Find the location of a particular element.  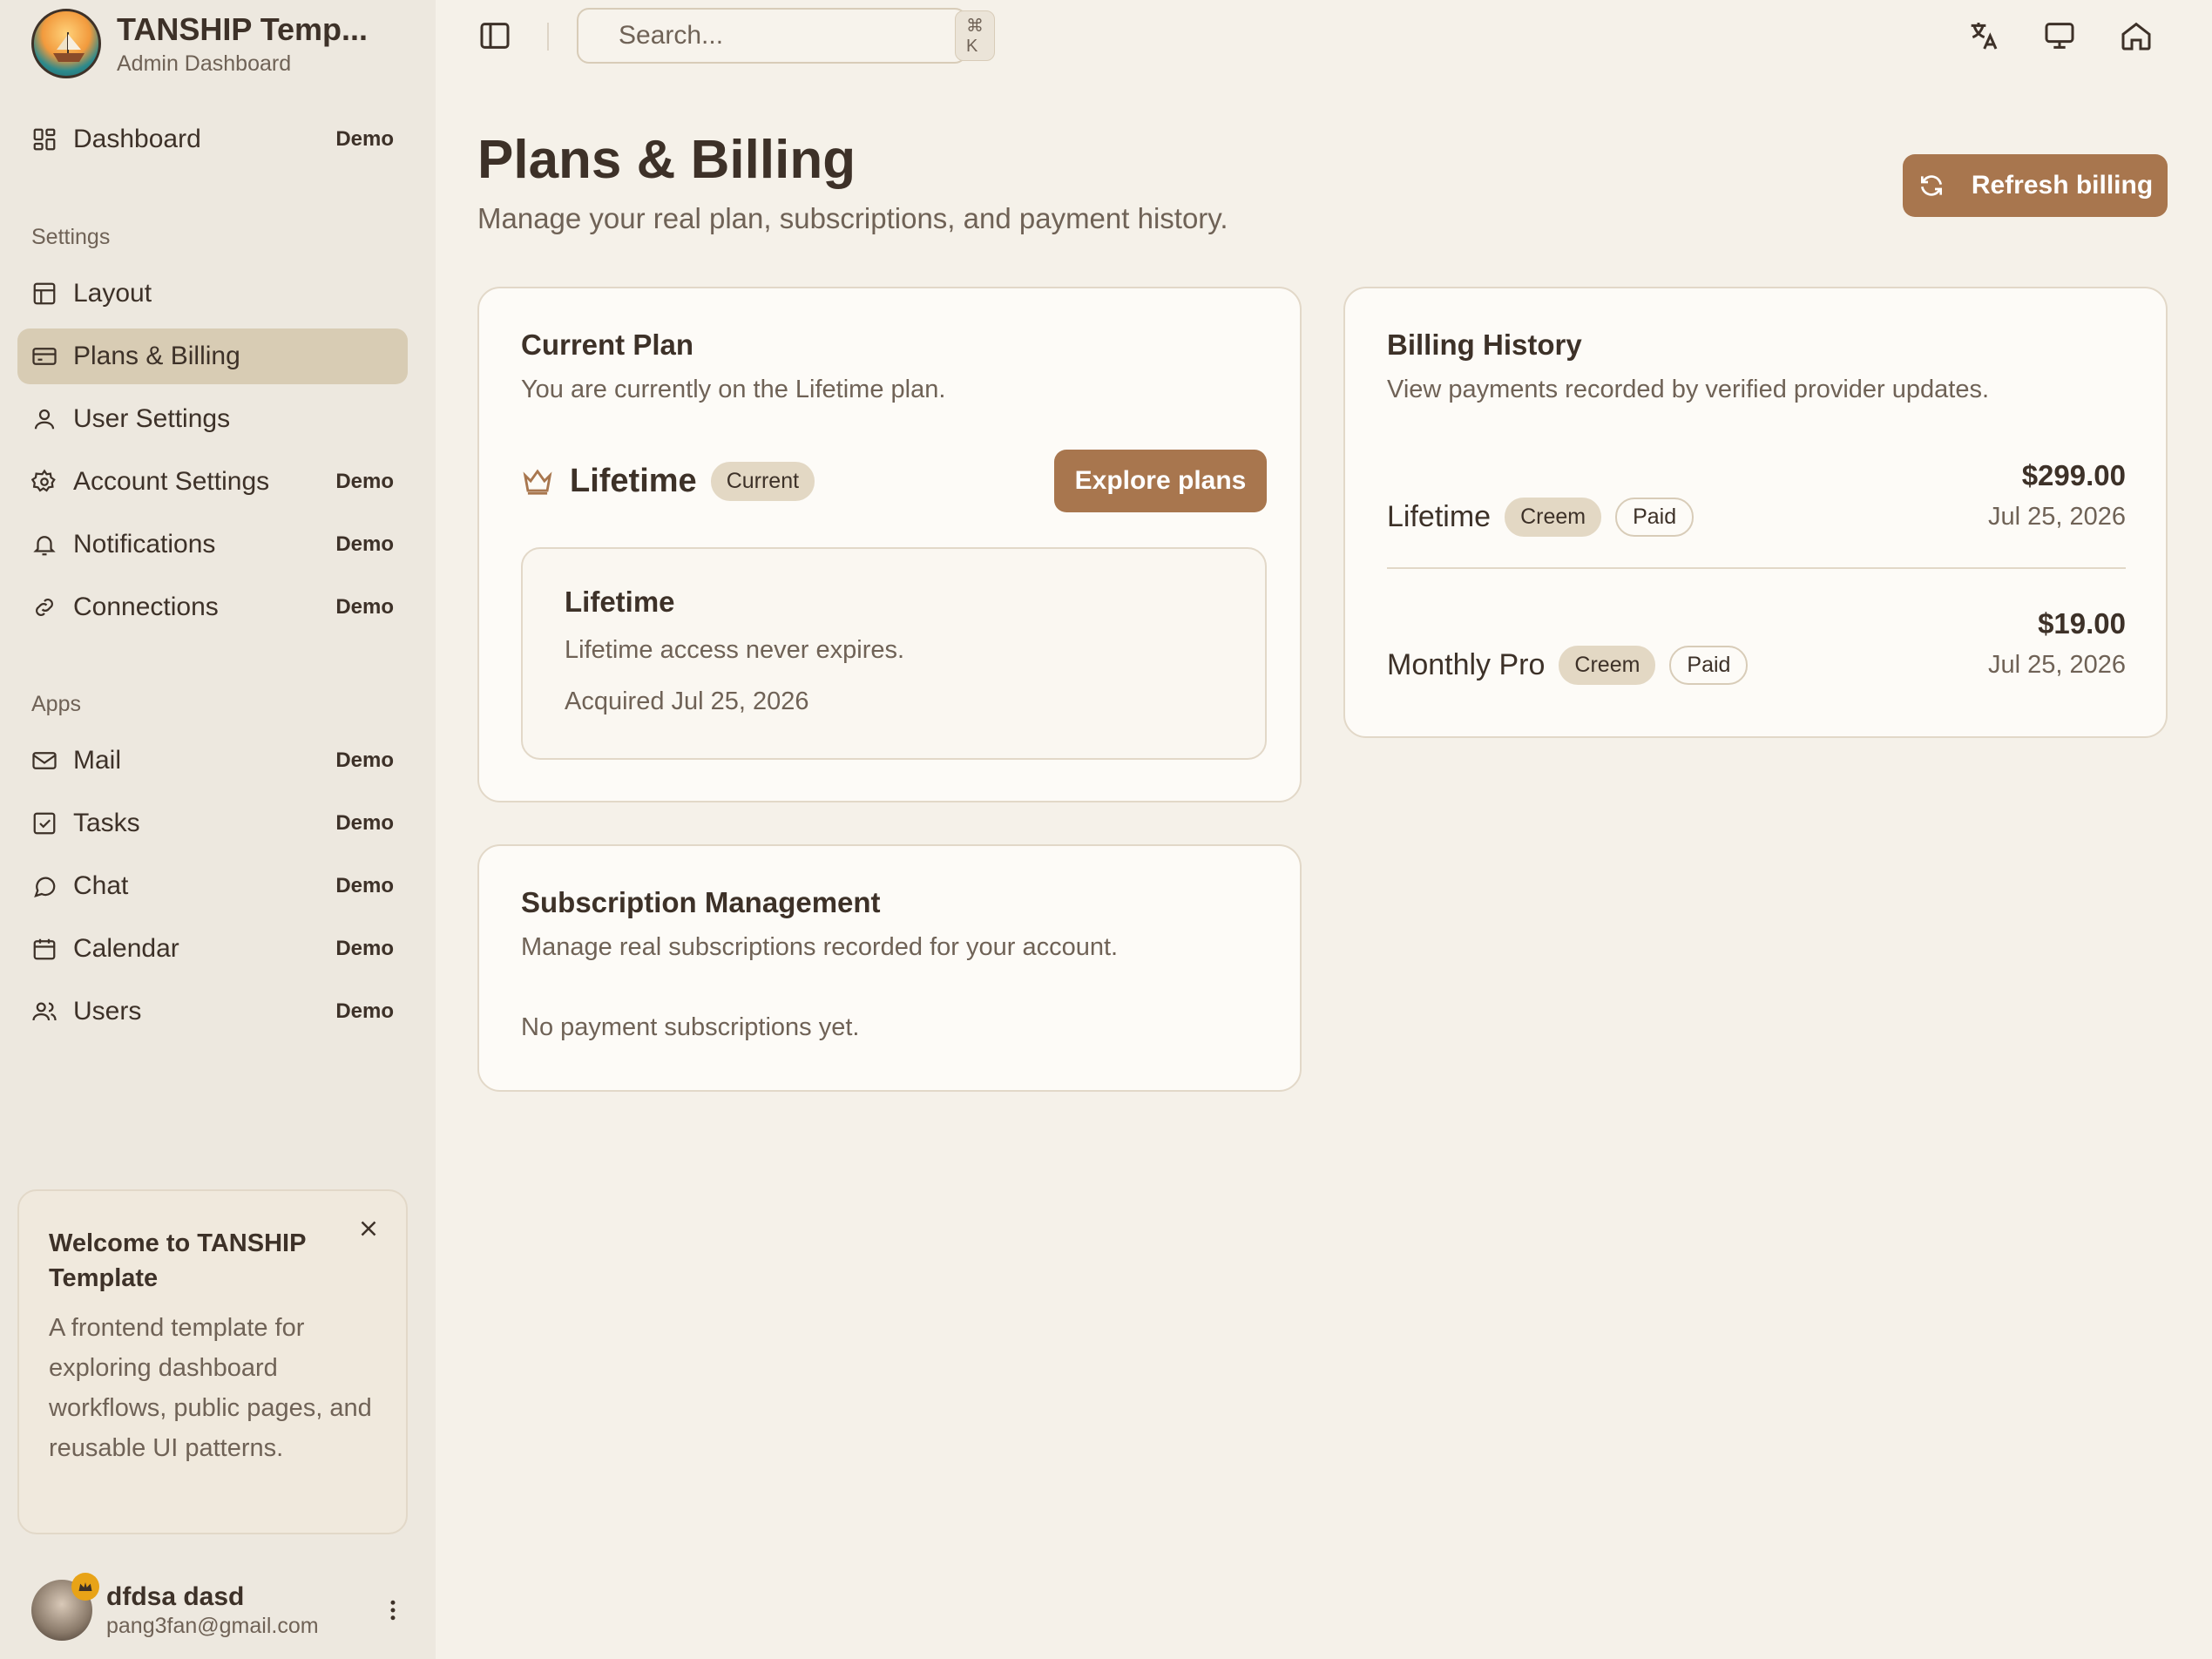

home-icon is located at coordinates (2136, 35).